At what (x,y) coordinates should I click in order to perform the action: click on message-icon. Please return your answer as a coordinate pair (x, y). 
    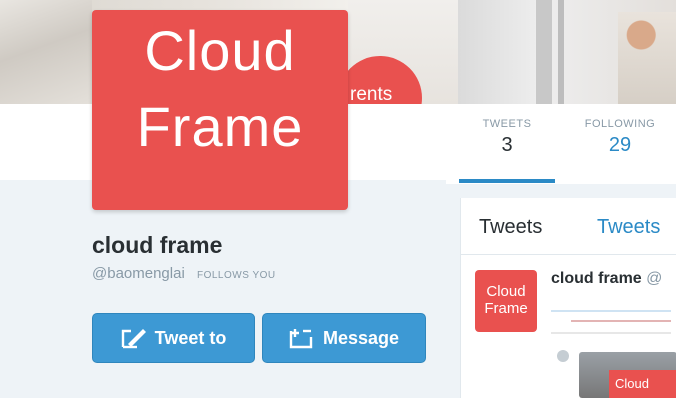
    Looking at the image, I should click on (302, 338).